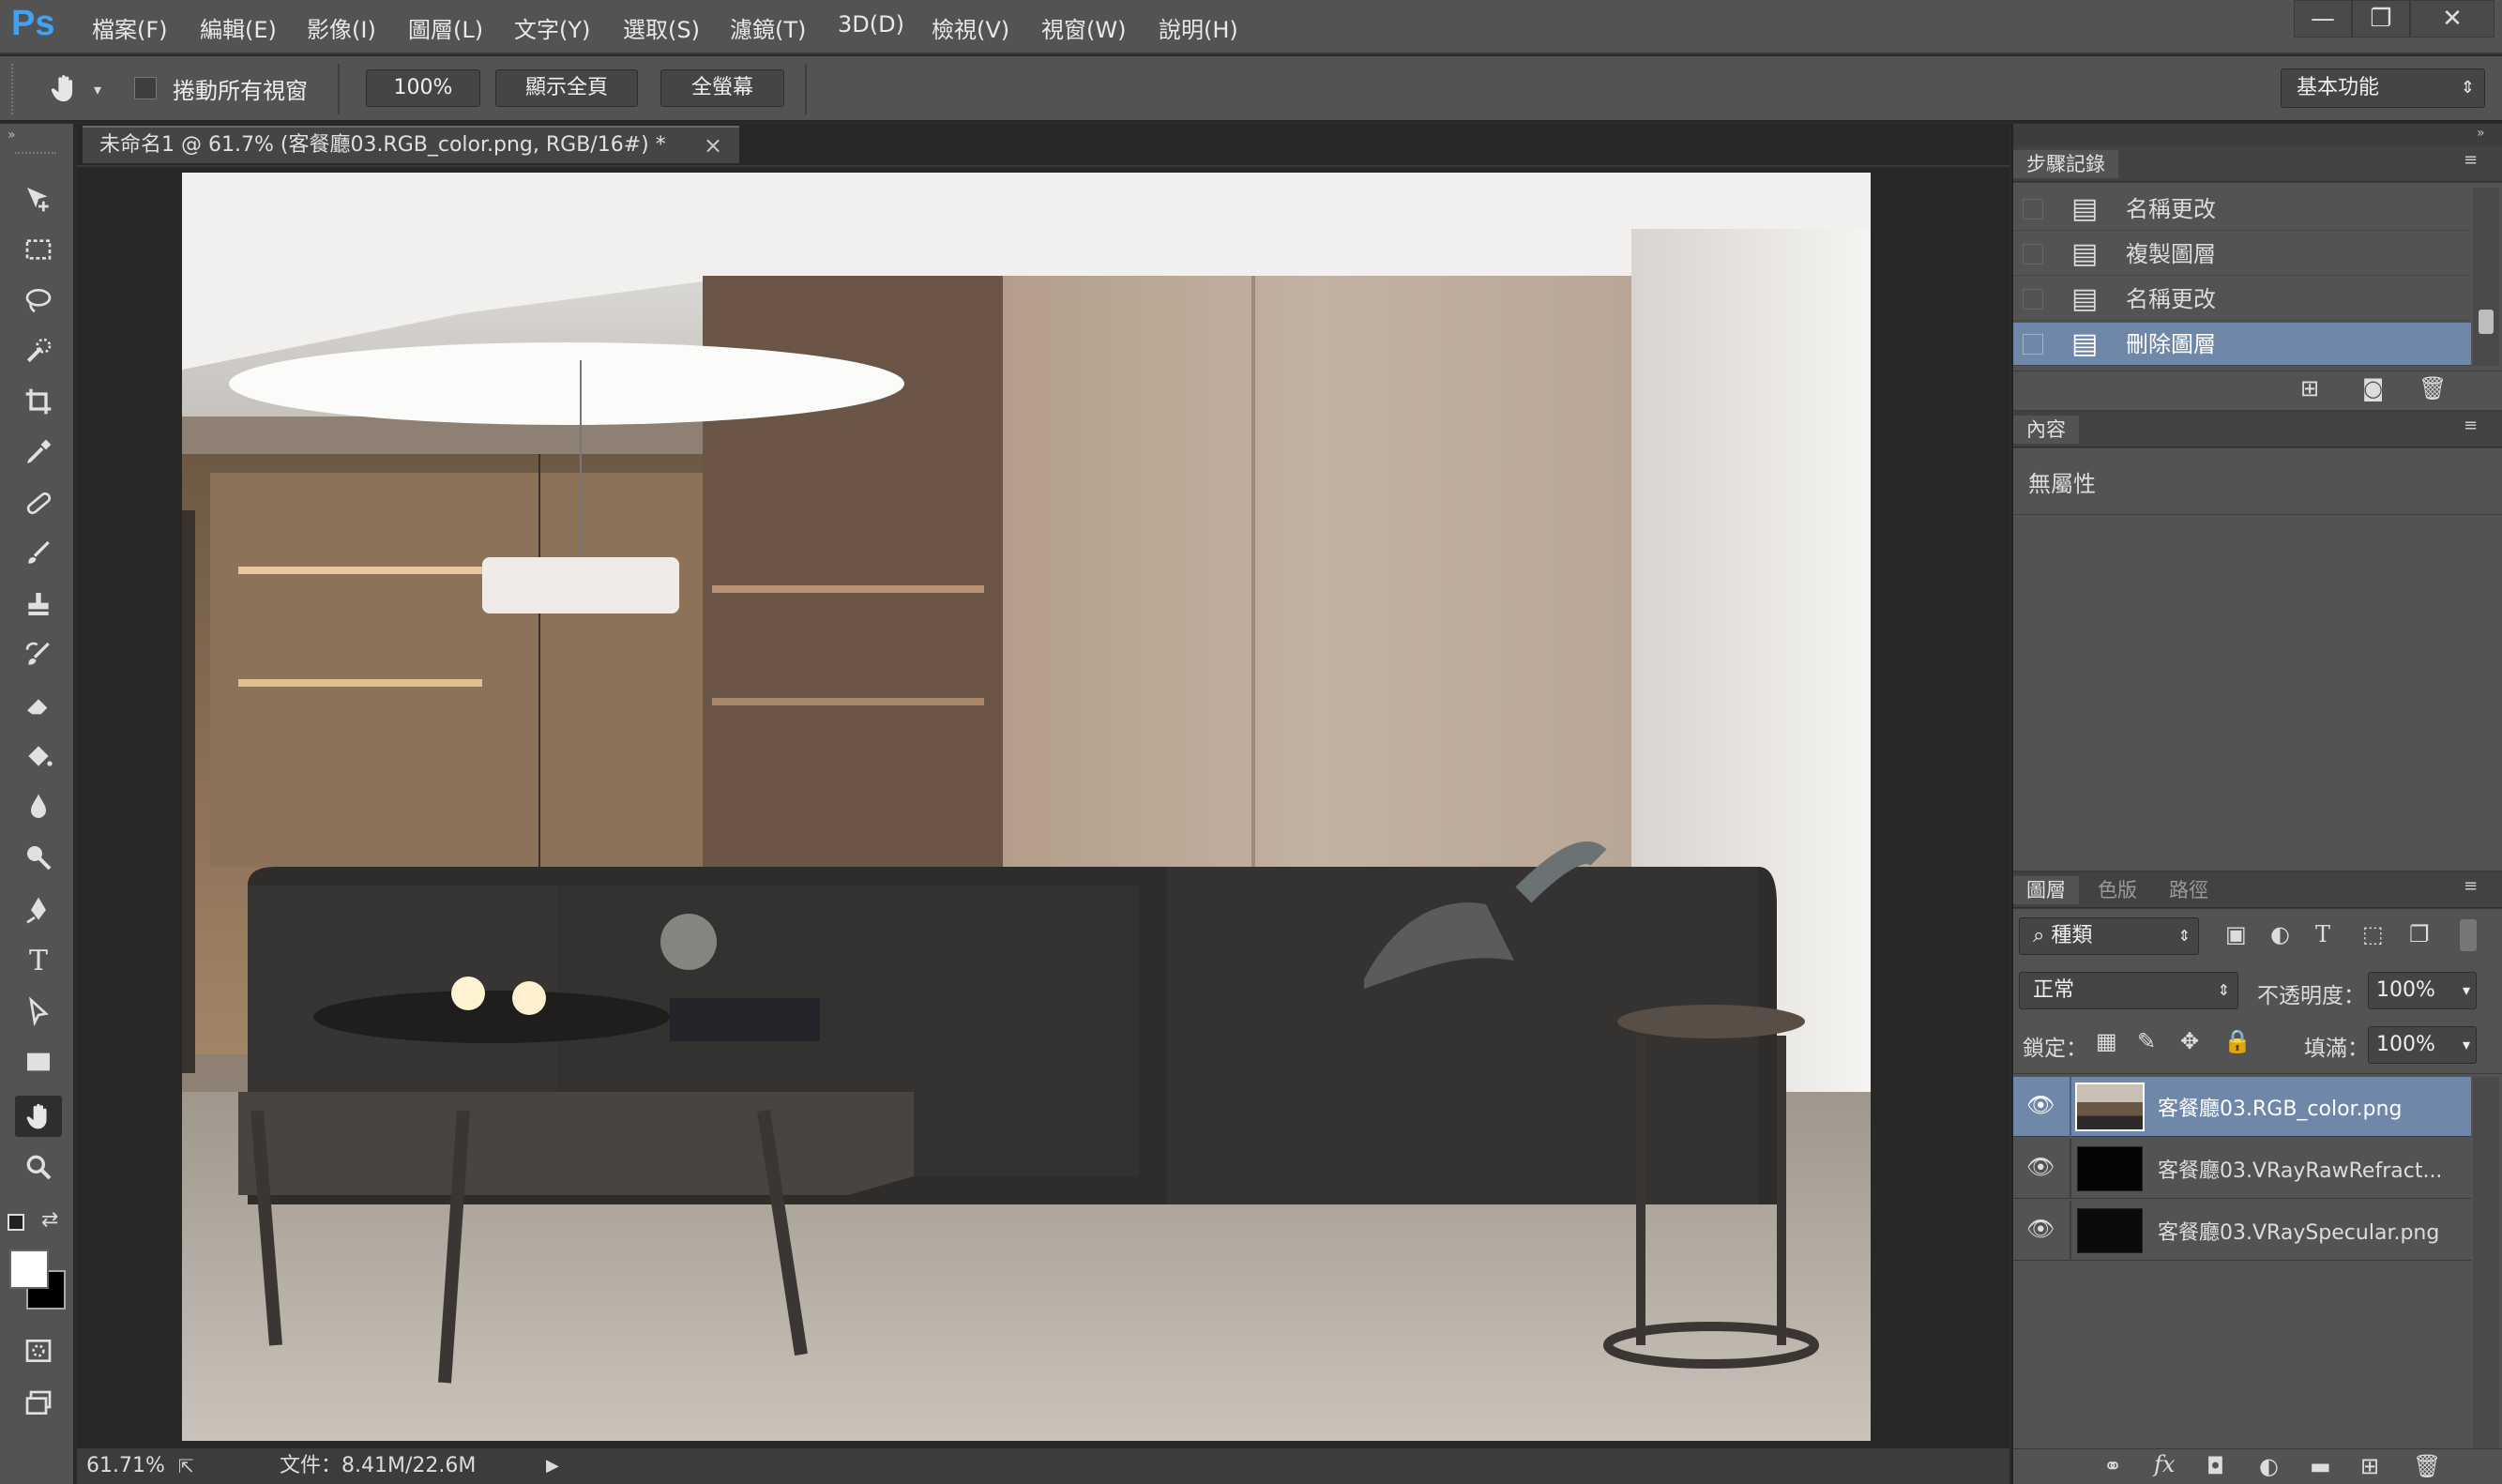 The image size is (2502, 1484). What do you see at coordinates (2236, 934) in the screenshot?
I see `filter-pixel-icon: ▣` at bounding box center [2236, 934].